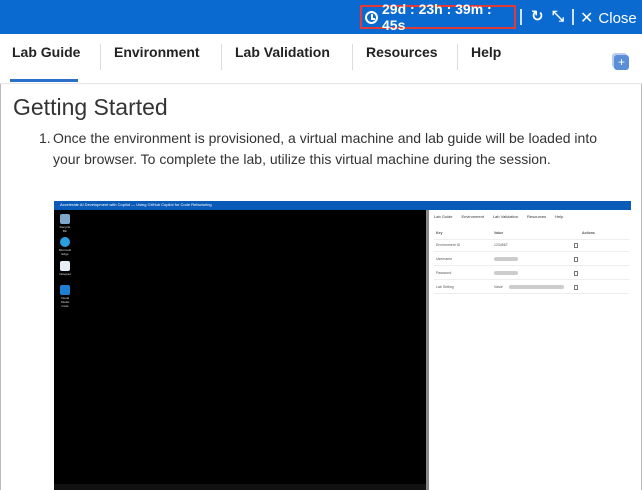 The width and height of the screenshot is (642, 490). Describe the element at coordinates (282, 52) in the screenshot. I see `tab-lab-validation: Lab Validation` at that location.